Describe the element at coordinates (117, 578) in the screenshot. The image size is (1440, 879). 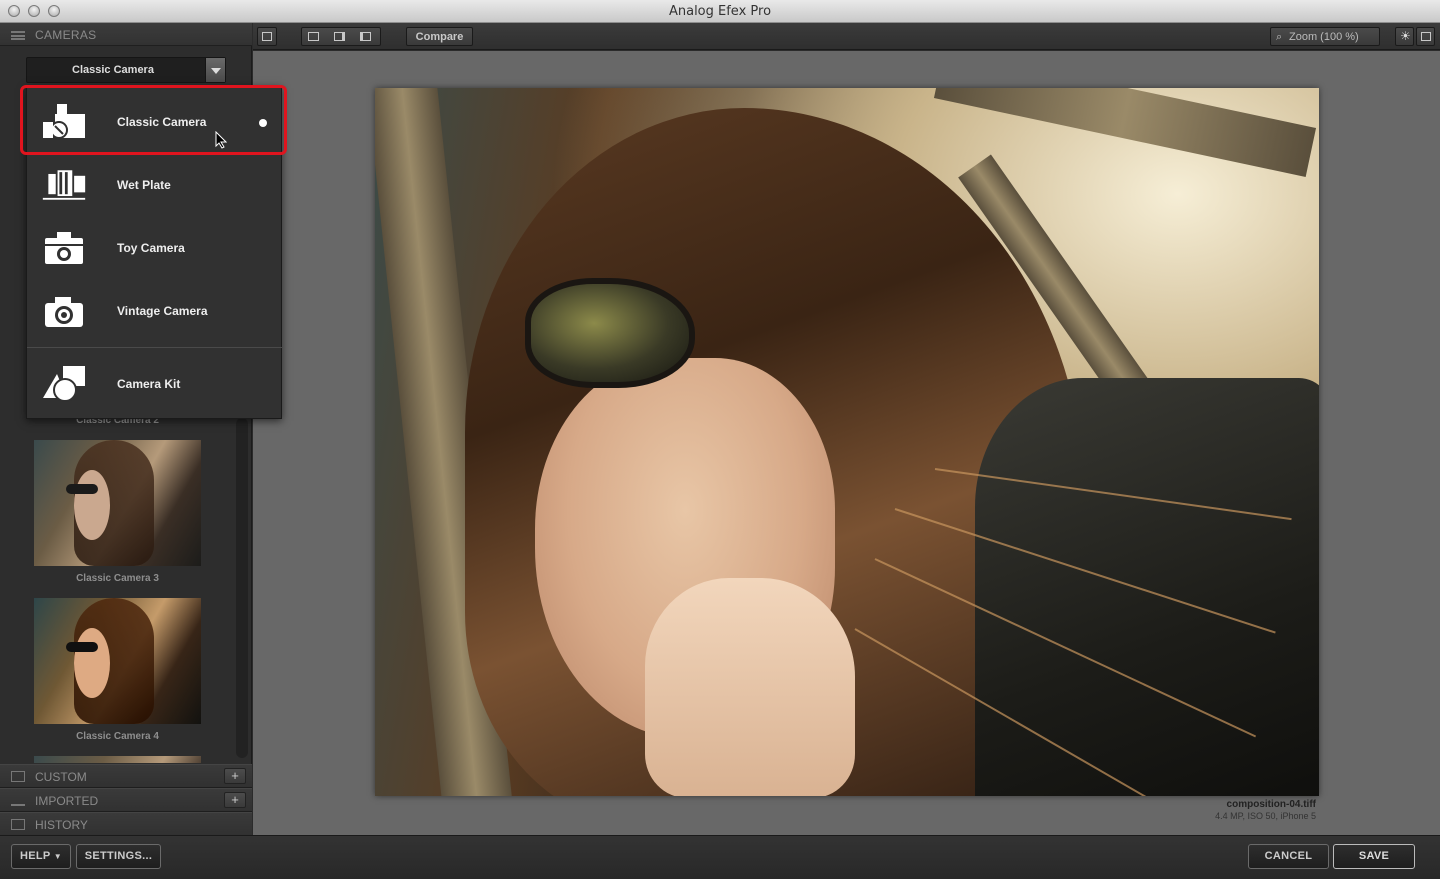
I see `preset-label: Classic Camera 3` at that location.